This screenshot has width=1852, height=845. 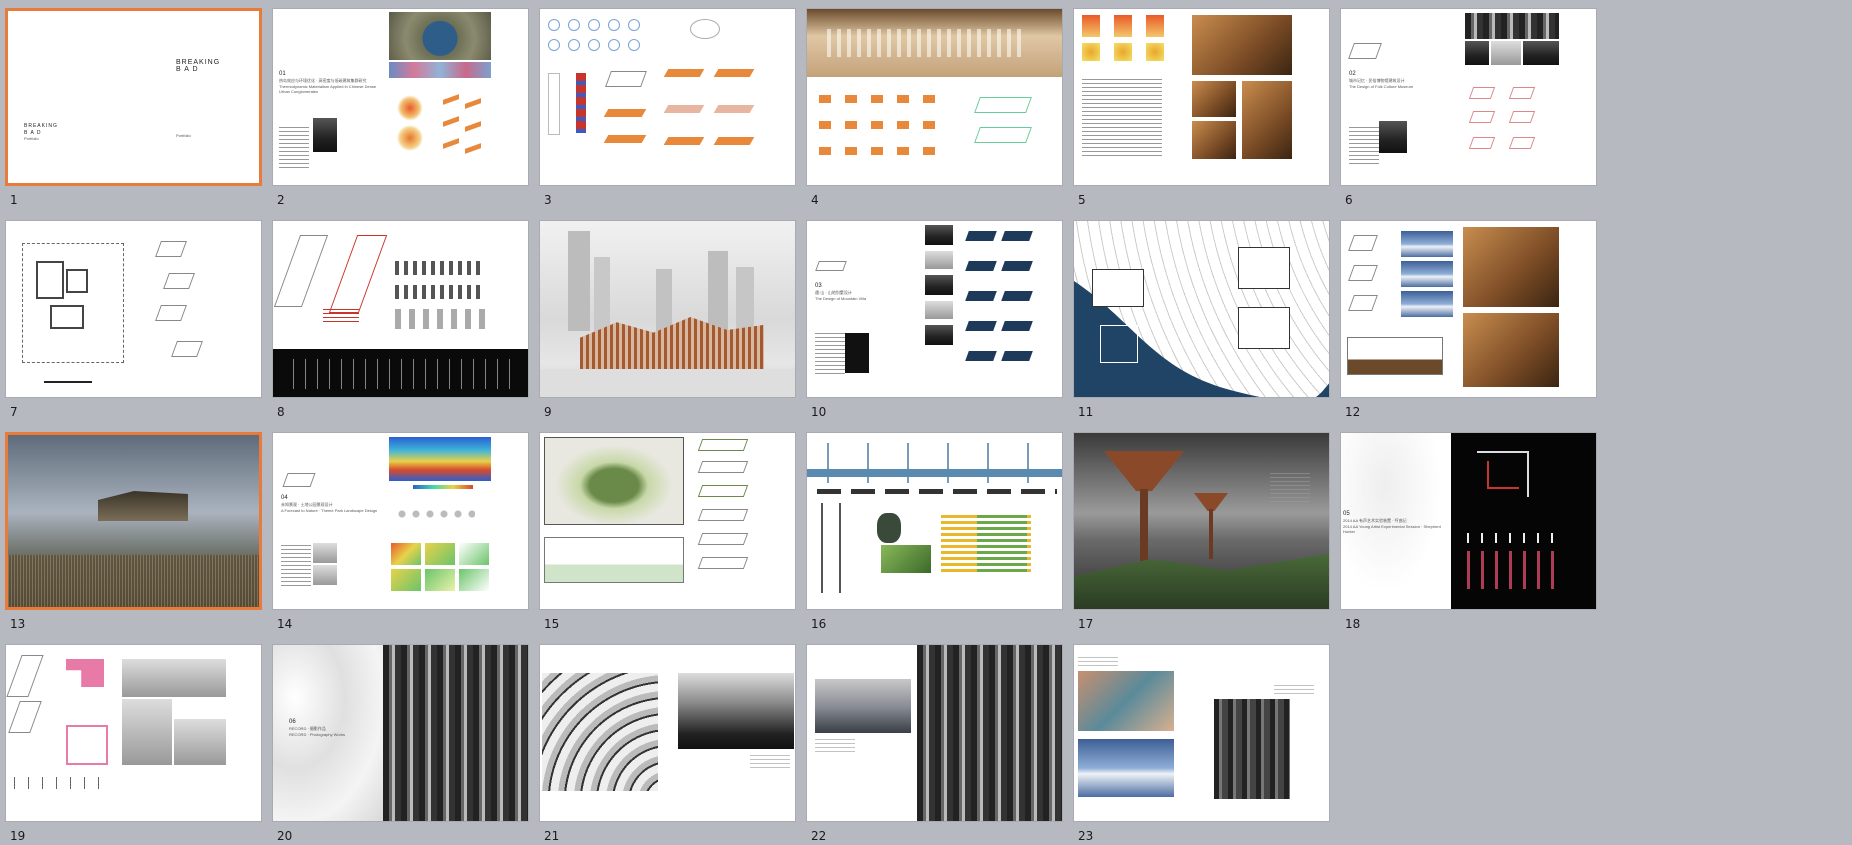 What do you see at coordinates (1144, 529) in the screenshot?
I see `funnel-stem` at bounding box center [1144, 529].